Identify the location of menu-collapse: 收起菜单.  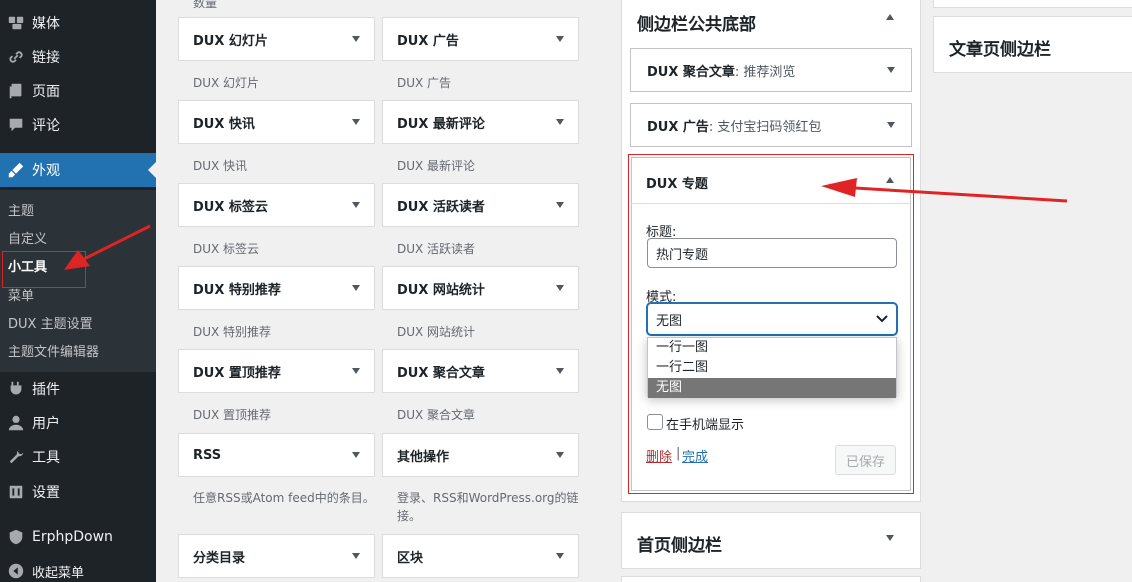
(78, 568).